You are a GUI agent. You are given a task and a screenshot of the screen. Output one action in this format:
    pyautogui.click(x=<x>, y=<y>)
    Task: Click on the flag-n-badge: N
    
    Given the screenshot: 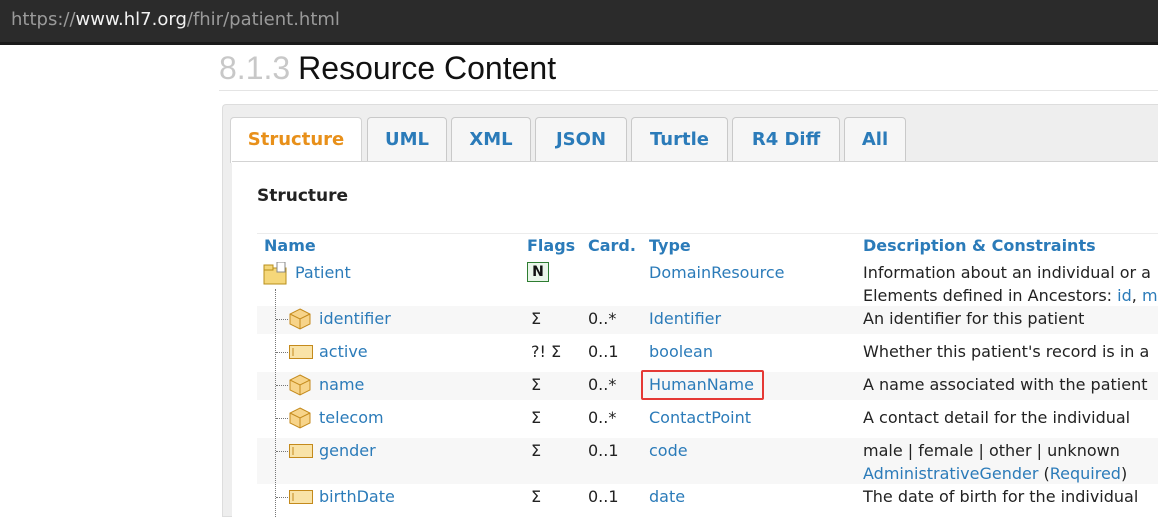 What is the action you would take?
    pyautogui.click(x=538, y=272)
    